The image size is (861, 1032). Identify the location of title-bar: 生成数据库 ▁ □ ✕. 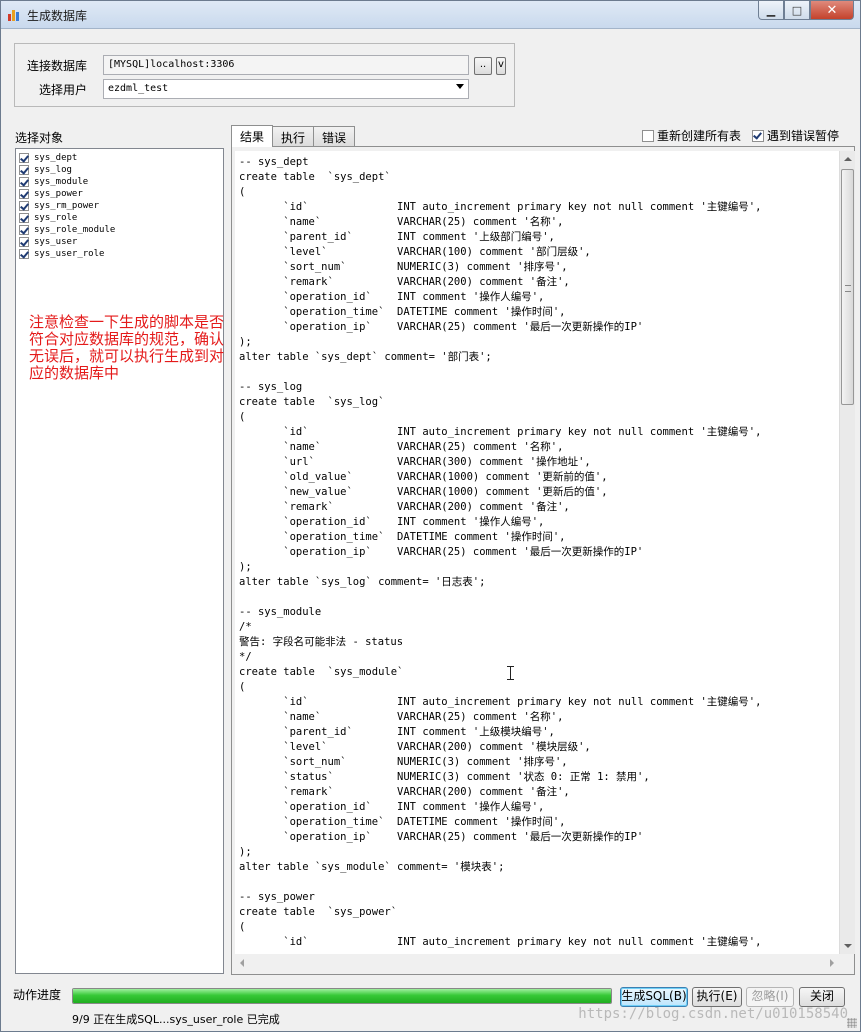
(430, 15).